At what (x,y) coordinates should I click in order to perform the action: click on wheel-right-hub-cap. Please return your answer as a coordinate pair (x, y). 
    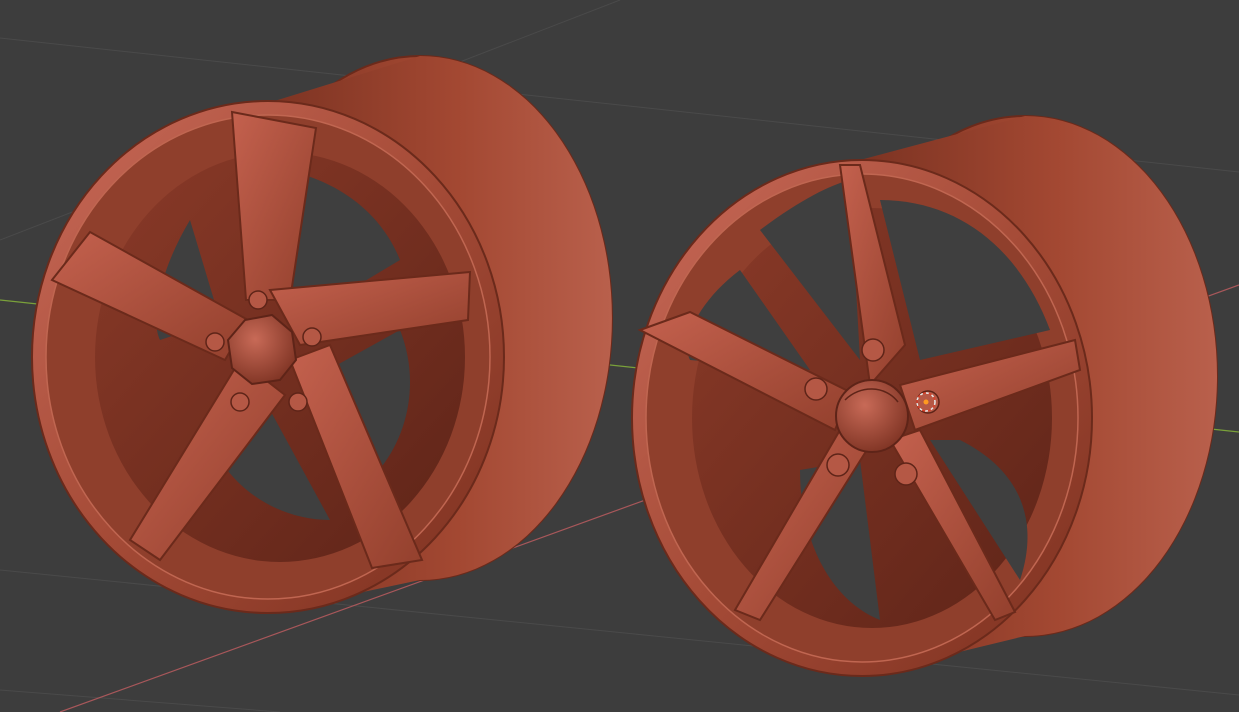
    Looking at the image, I should click on (872, 416).